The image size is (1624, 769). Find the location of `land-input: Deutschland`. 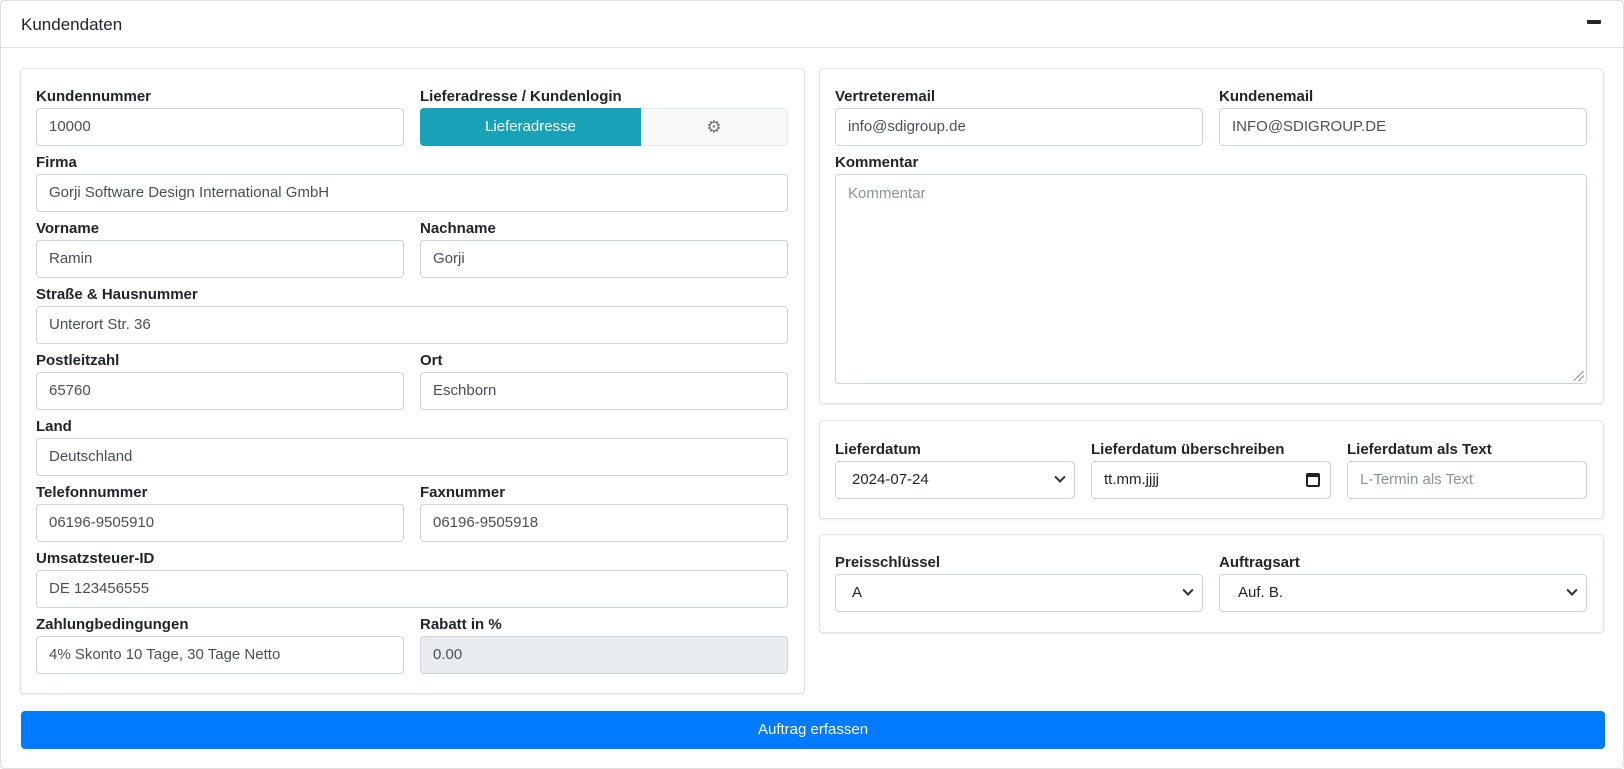

land-input: Deutschland is located at coordinates (412, 457).